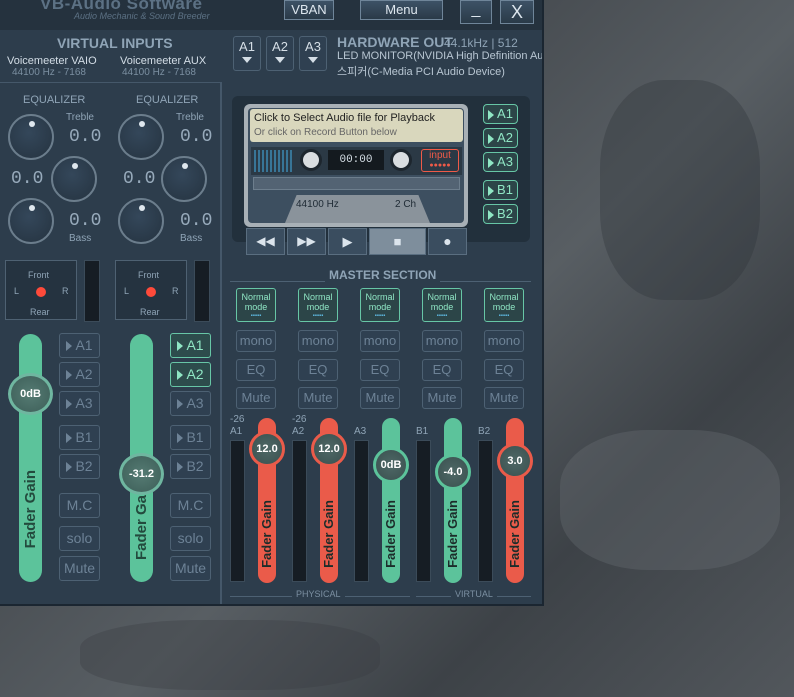 This screenshot has height=697, width=794. Describe the element at coordinates (159, 72) in the screenshot. I see `strip-rate-aux: 44100 Hz - 7168` at that location.